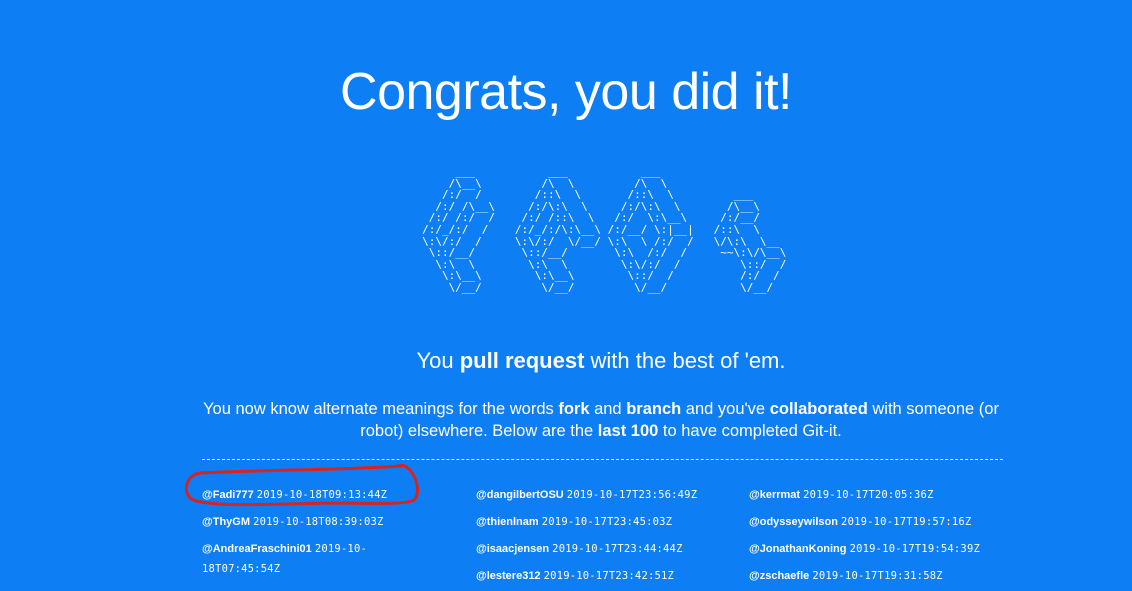 The width and height of the screenshot is (1132, 591). Describe the element at coordinates (818, 409) in the screenshot. I see `desc-bold-collaborated: collaborated` at that location.